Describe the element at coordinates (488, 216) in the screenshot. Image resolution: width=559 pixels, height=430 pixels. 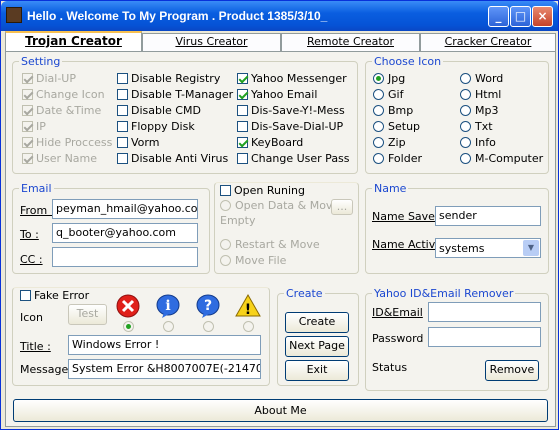
I see `name-save-field: sender` at that location.